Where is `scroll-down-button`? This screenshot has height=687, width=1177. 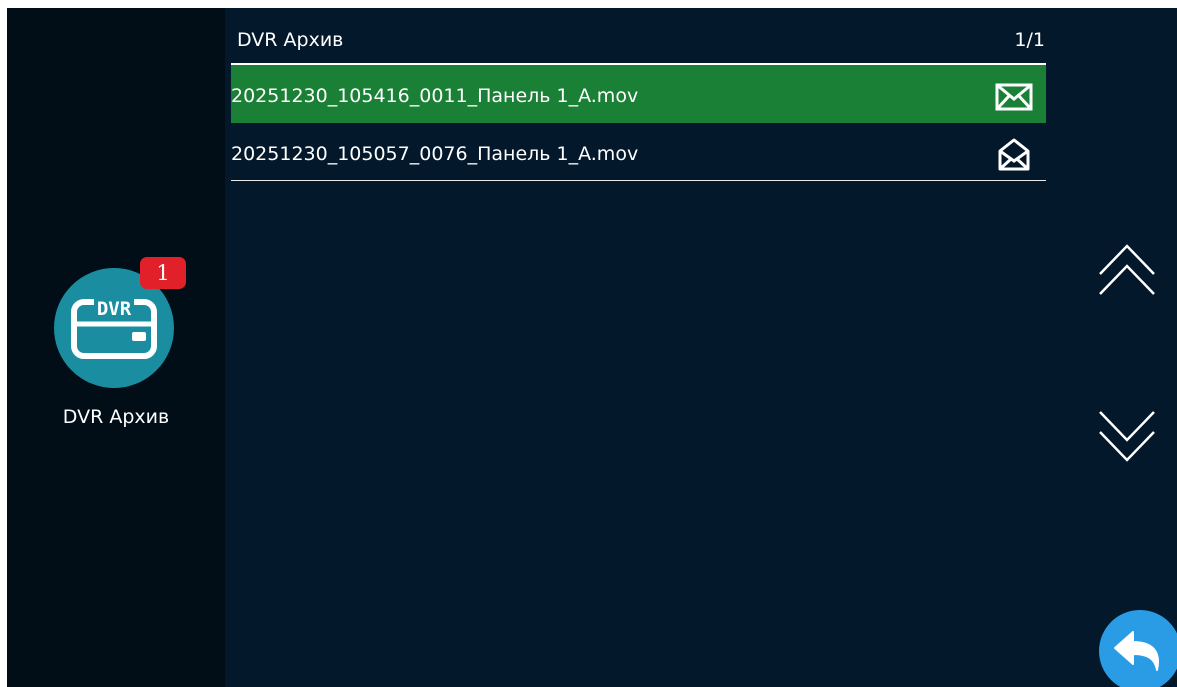
scroll-down-button is located at coordinates (1127, 437).